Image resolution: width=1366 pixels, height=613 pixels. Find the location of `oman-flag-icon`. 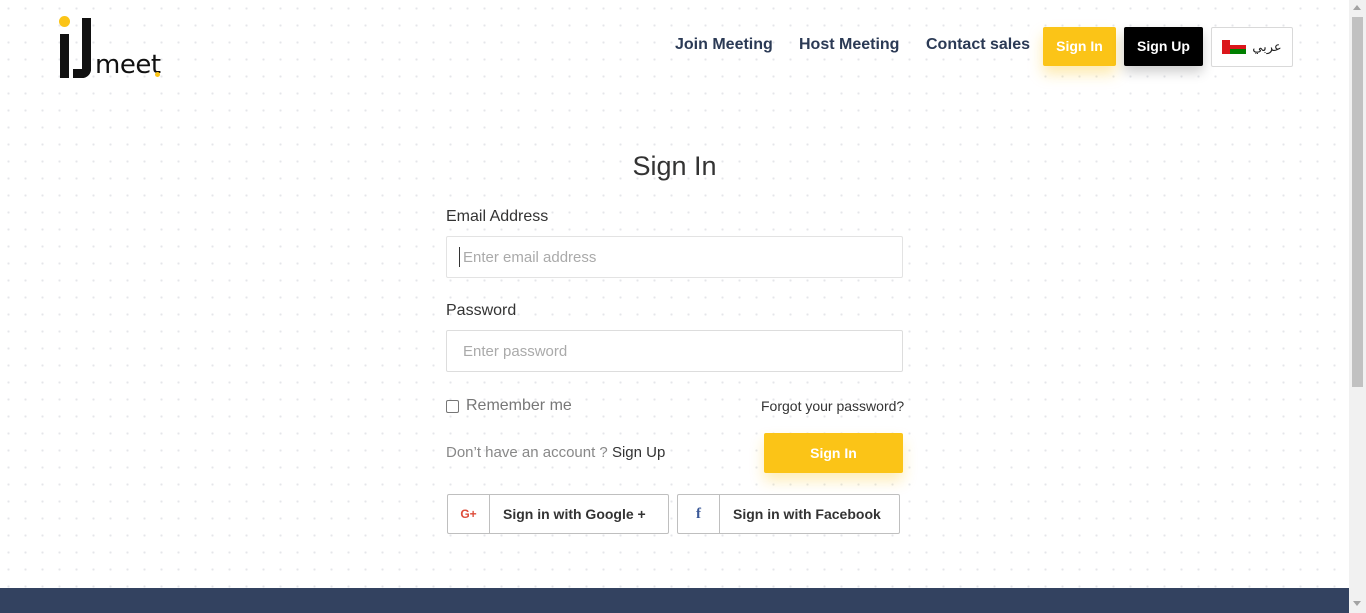

oman-flag-icon is located at coordinates (1234, 47).